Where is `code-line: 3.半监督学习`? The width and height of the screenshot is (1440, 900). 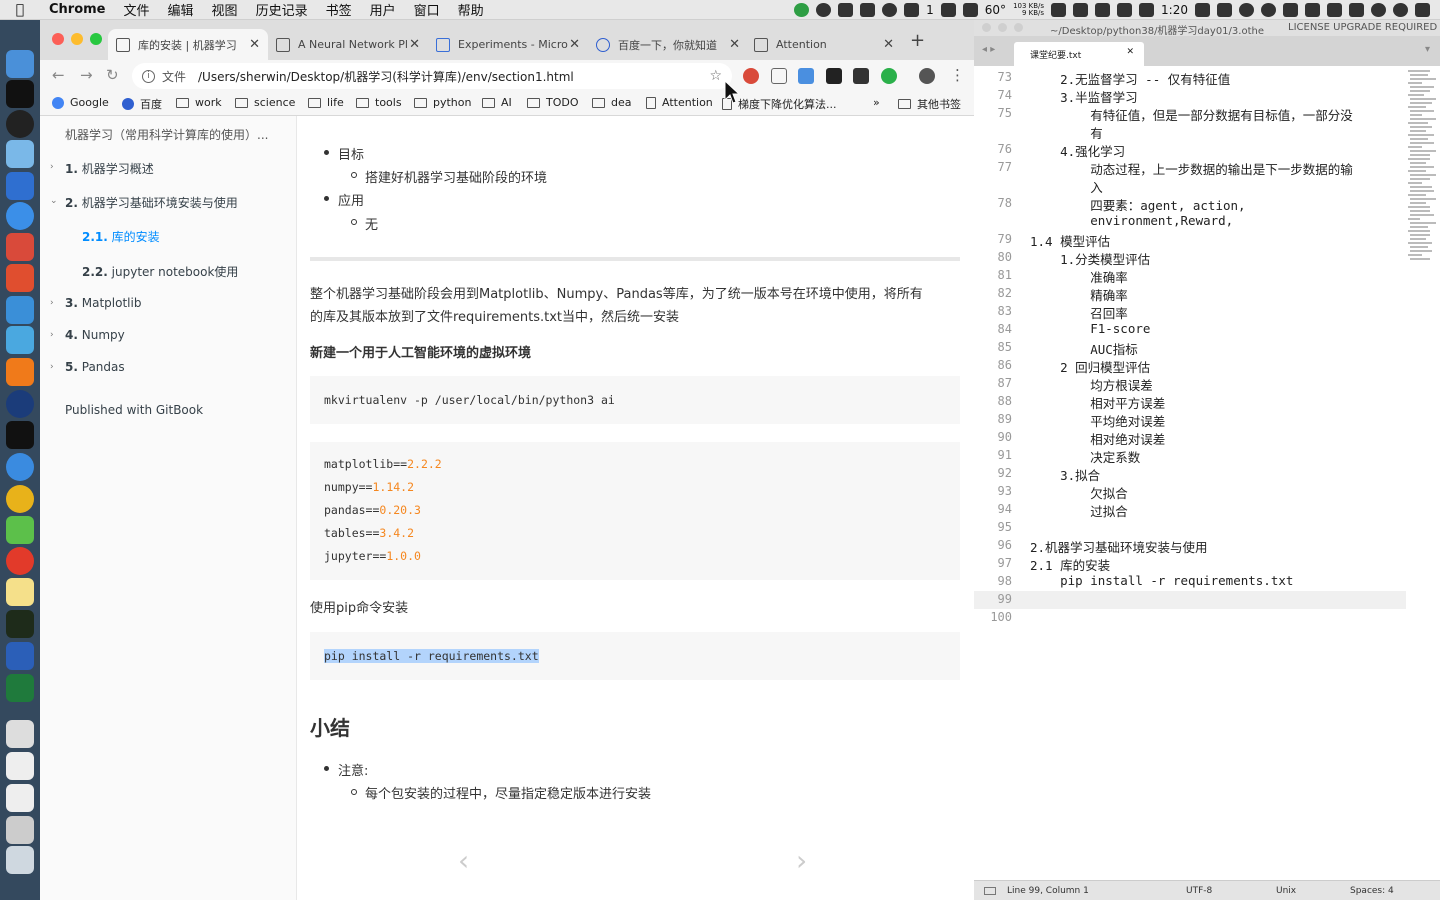
code-line: 3.半监督学习 is located at coordinates (1084, 96).